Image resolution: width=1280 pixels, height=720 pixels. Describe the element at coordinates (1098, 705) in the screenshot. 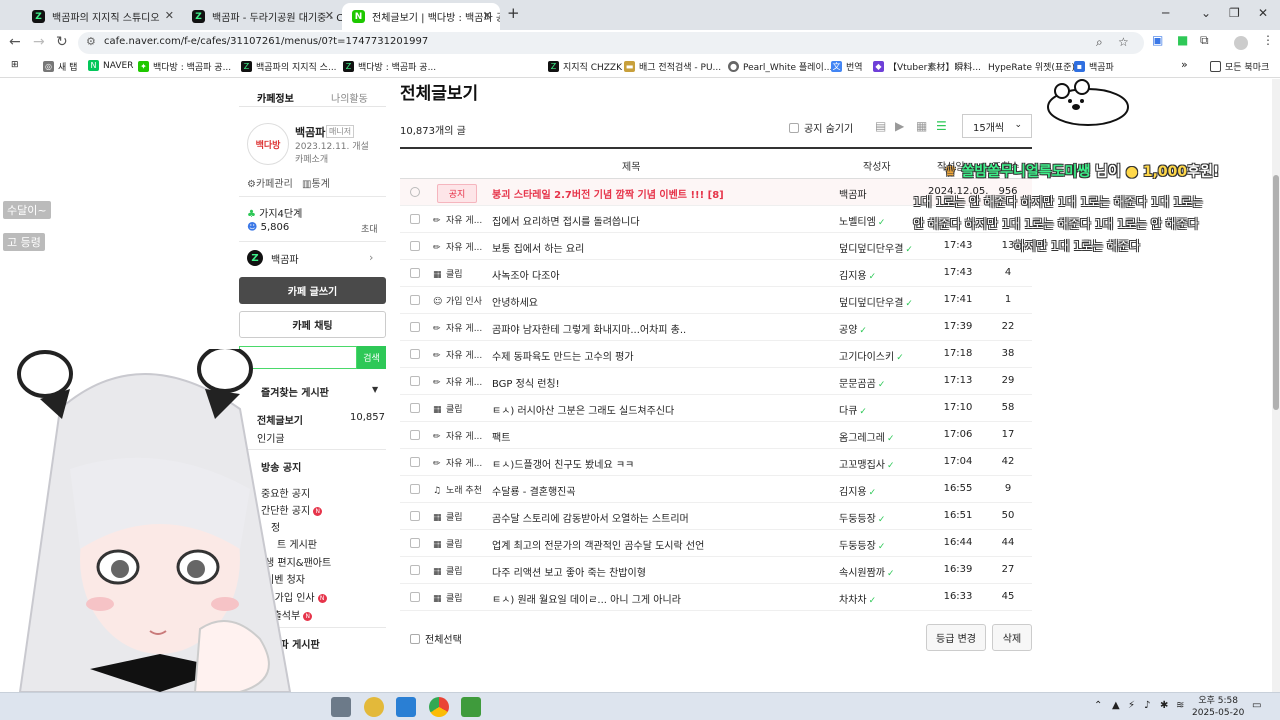

I see `tray-chevron-icon: ⌃` at that location.